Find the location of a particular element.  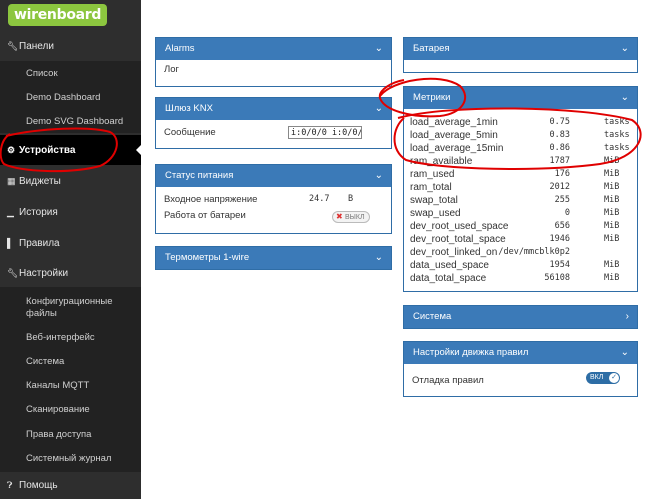

metrics-panel-header: Метрики ⌄ is located at coordinates (520, 98).